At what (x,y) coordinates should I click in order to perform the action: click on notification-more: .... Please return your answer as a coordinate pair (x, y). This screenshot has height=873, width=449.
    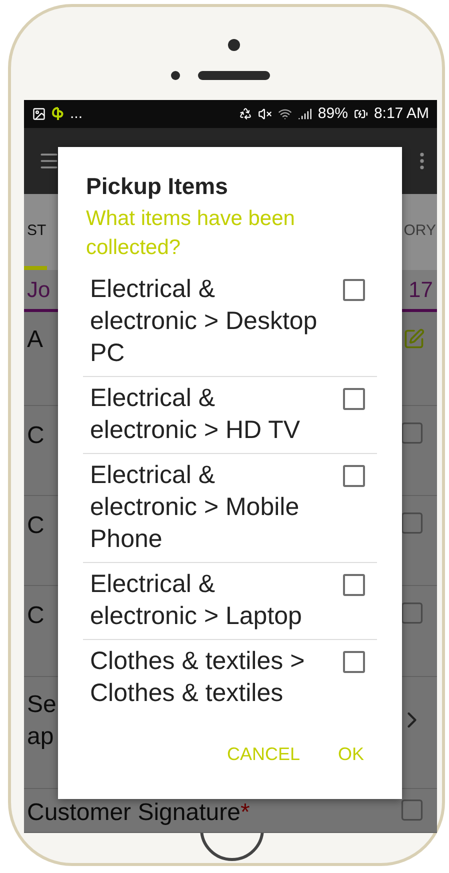
    Looking at the image, I should click on (76, 113).